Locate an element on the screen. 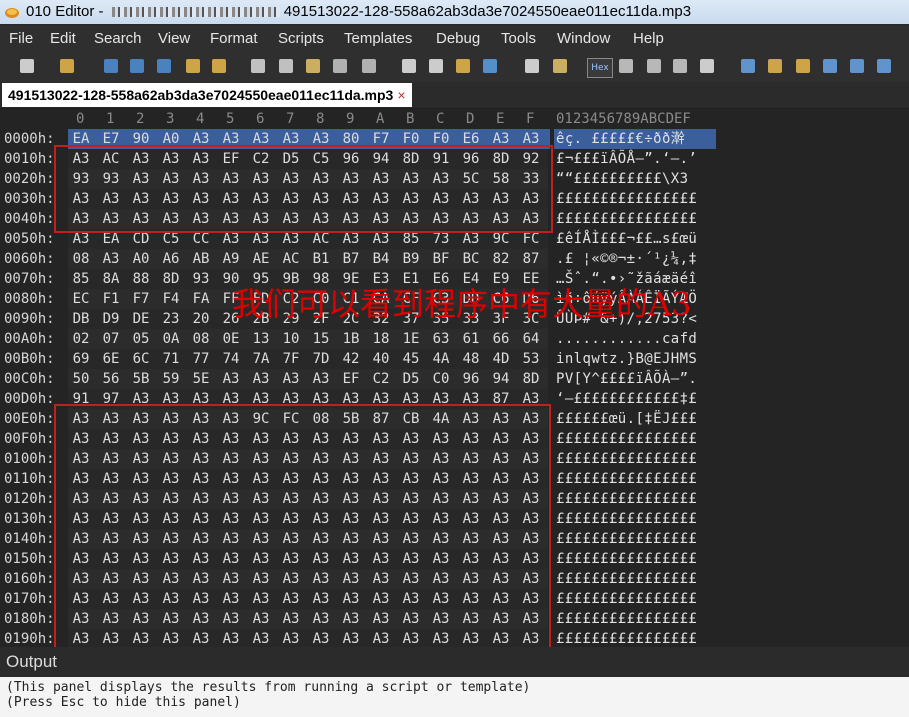 This screenshot has height=717, width=909. hex-byte: B7 is located at coordinates (351, 259).